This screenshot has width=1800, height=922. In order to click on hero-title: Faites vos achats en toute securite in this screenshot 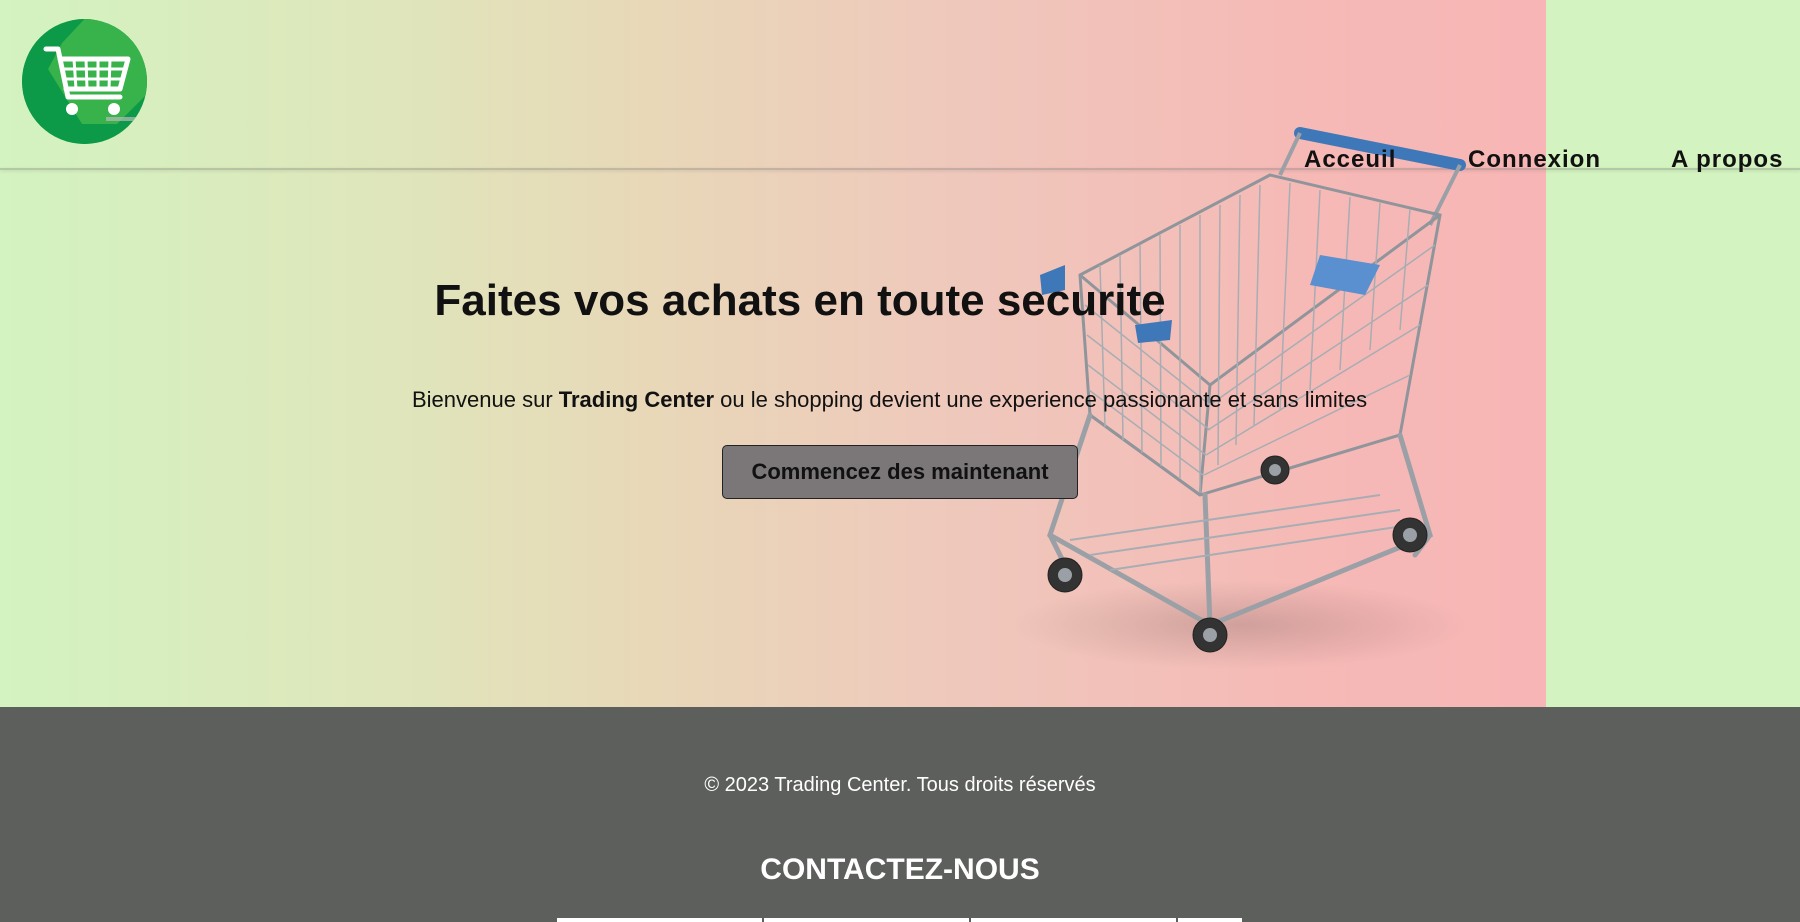, I will do `click(900, 301)`.